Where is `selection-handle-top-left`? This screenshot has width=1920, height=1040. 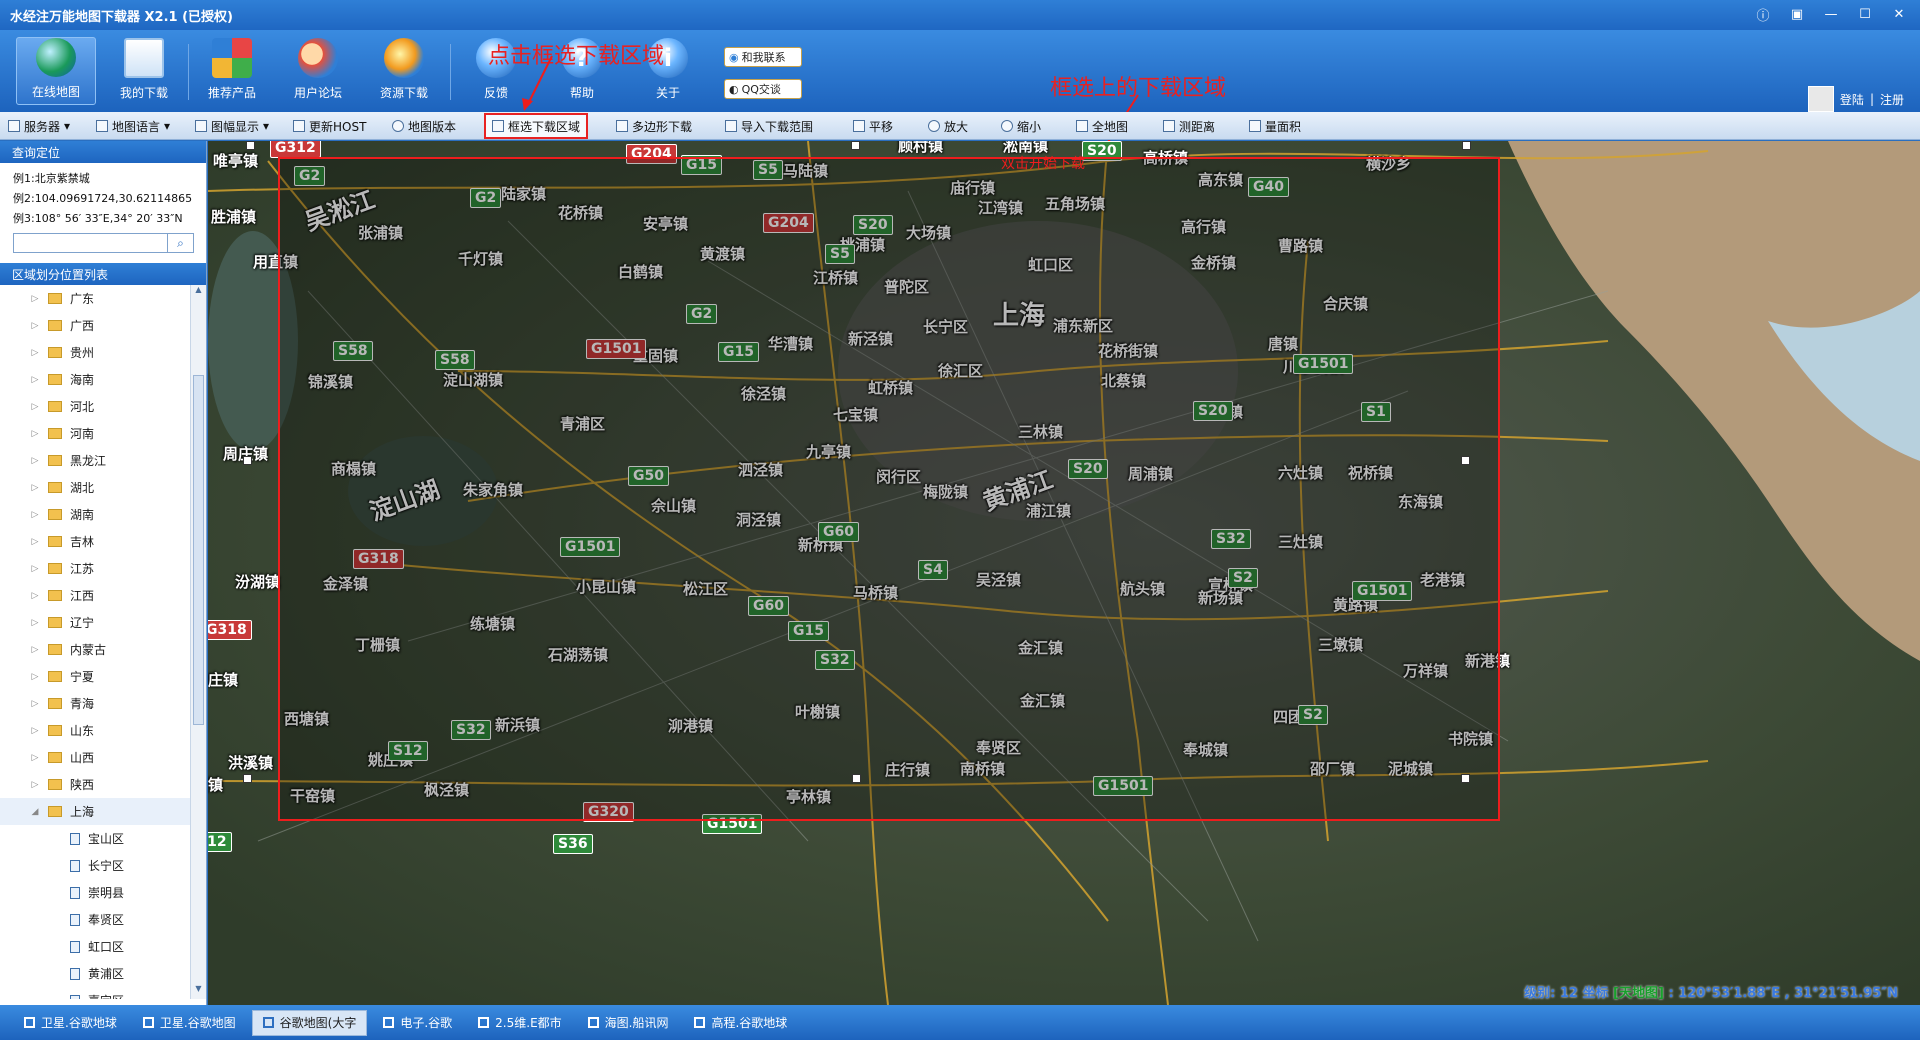
selection-handle-top-left is located at coordinates (250, 145).